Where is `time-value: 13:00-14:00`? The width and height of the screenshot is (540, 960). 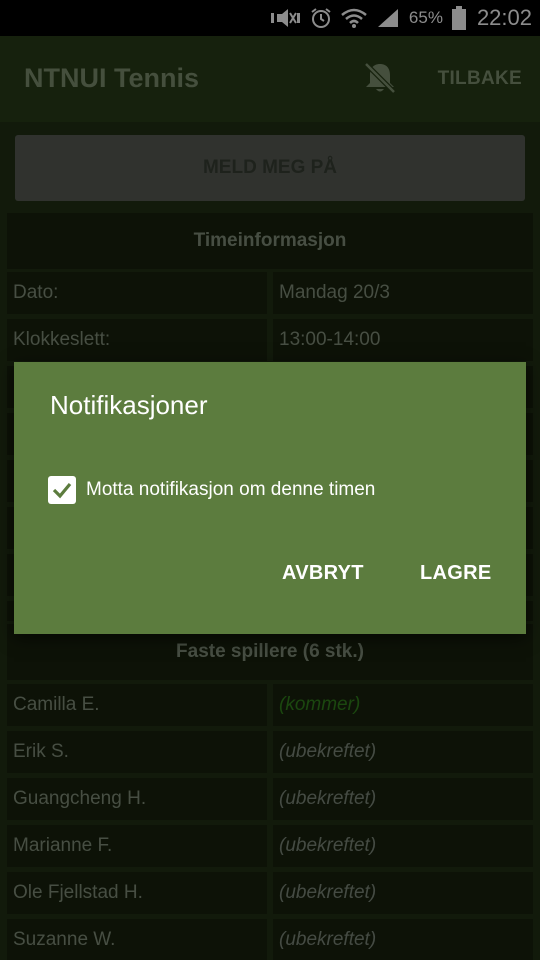 time-value: 13:00-14:00 is located at coordinates (403, 340).